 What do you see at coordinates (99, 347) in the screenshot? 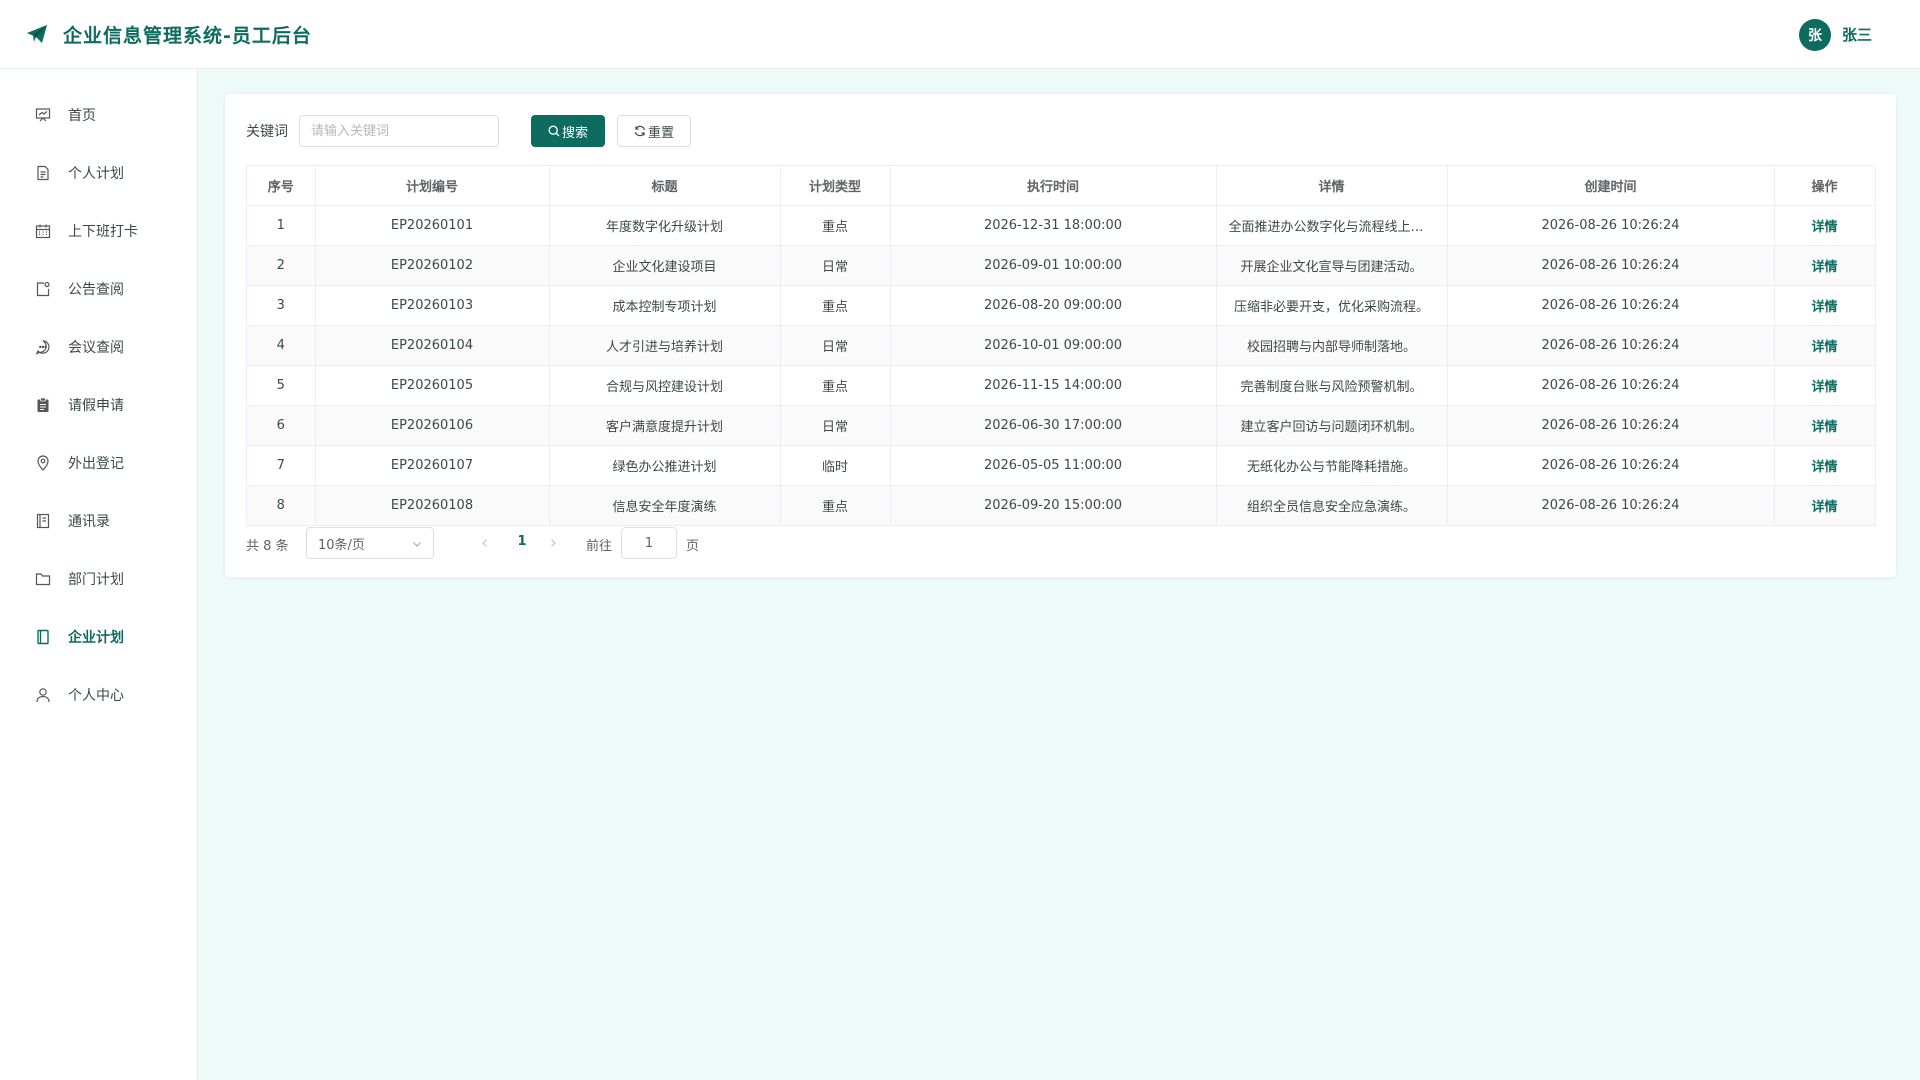
I see `sidebar-item-meetings: 会议查阅` at bounding box center [99, 347].